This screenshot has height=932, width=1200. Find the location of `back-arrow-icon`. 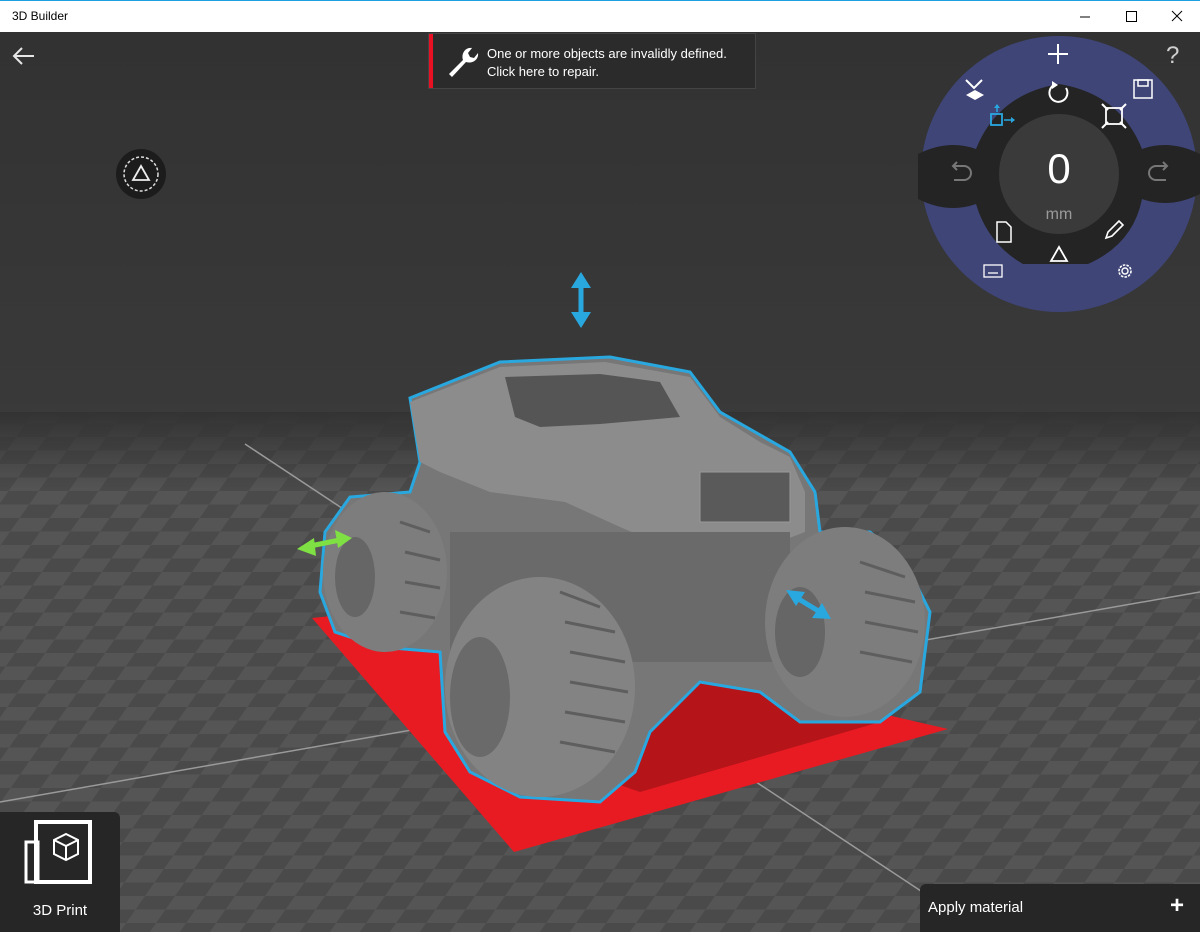

back-arrow-icon is located at coordinates (23, 56).